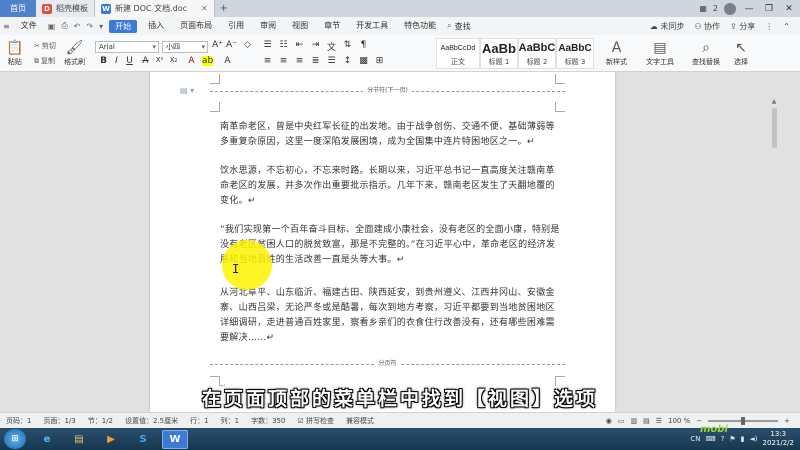  I want to click on zoom-slider-knob, so click(743, 420).